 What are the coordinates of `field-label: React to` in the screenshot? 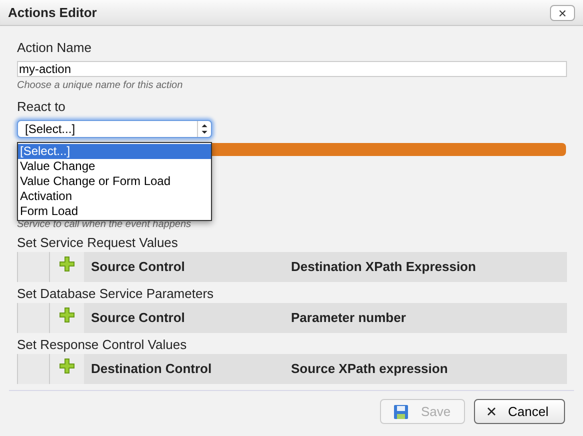 It's located at (41, 107).